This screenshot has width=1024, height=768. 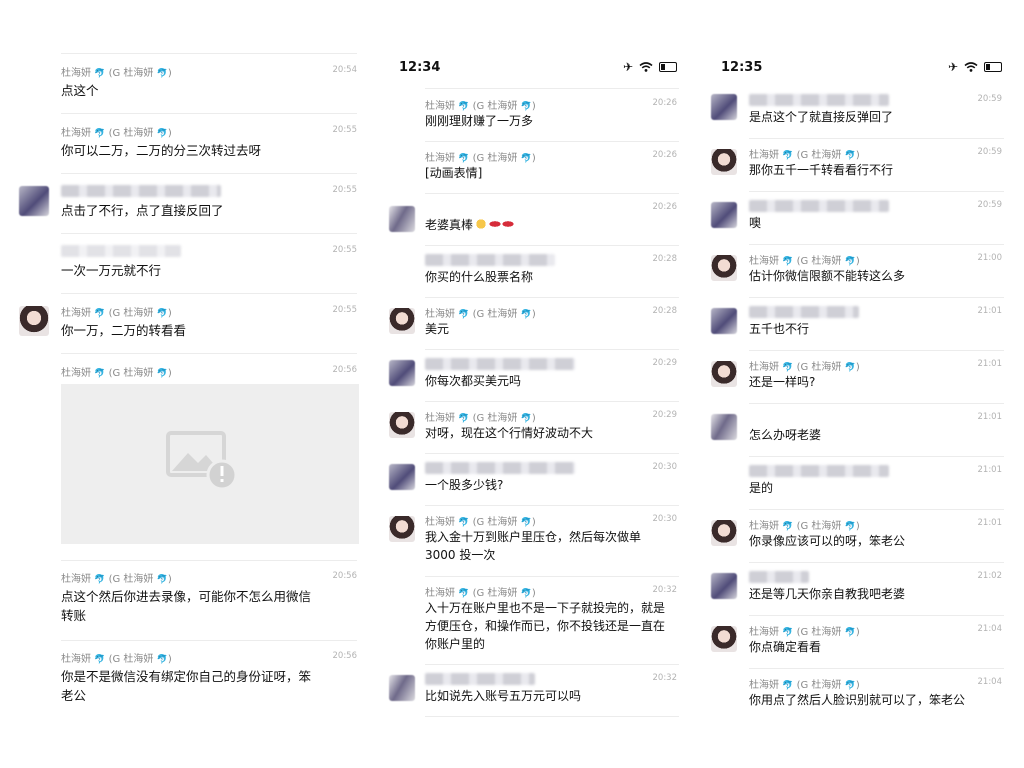 What do you see at coordinates (827, 276) in the screenshot?
I see `message-text: 估计你微信限额不能转这么多` at bounding box center [827, 276].